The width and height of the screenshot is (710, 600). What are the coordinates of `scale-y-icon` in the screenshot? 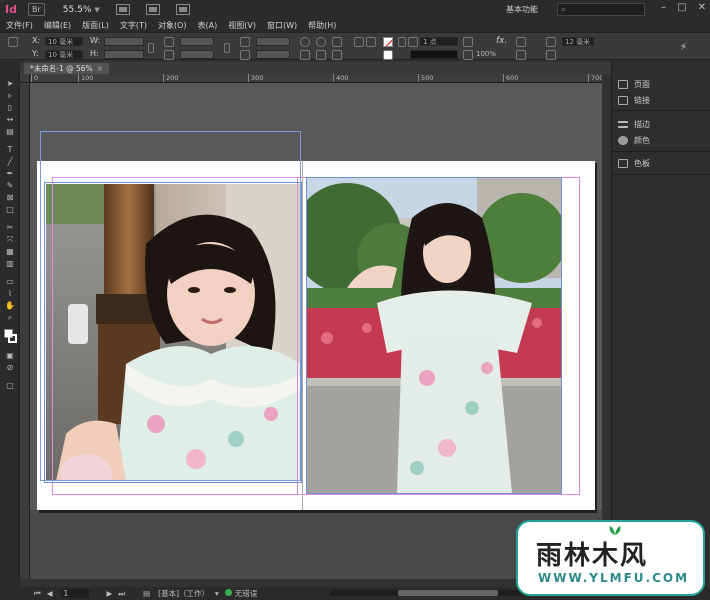 It's located at (169, 55).